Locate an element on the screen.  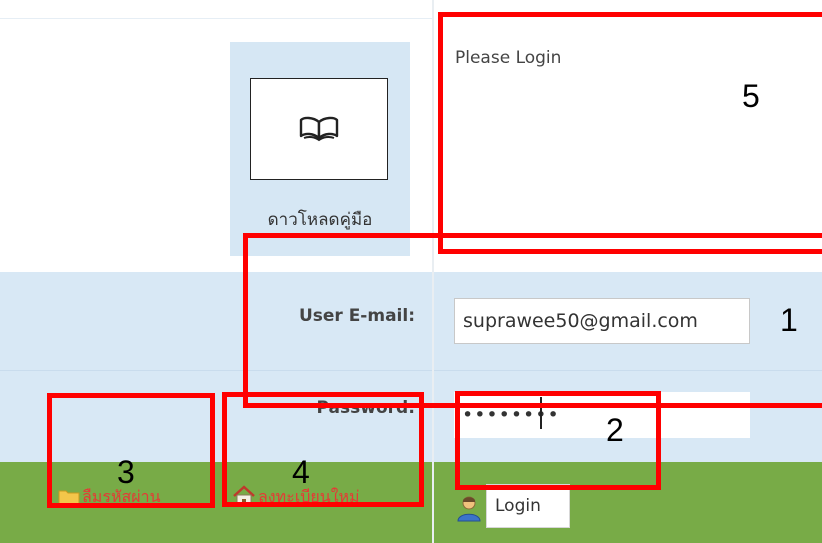
annotation-number-4: 4 is located at coordinates (301, 472).